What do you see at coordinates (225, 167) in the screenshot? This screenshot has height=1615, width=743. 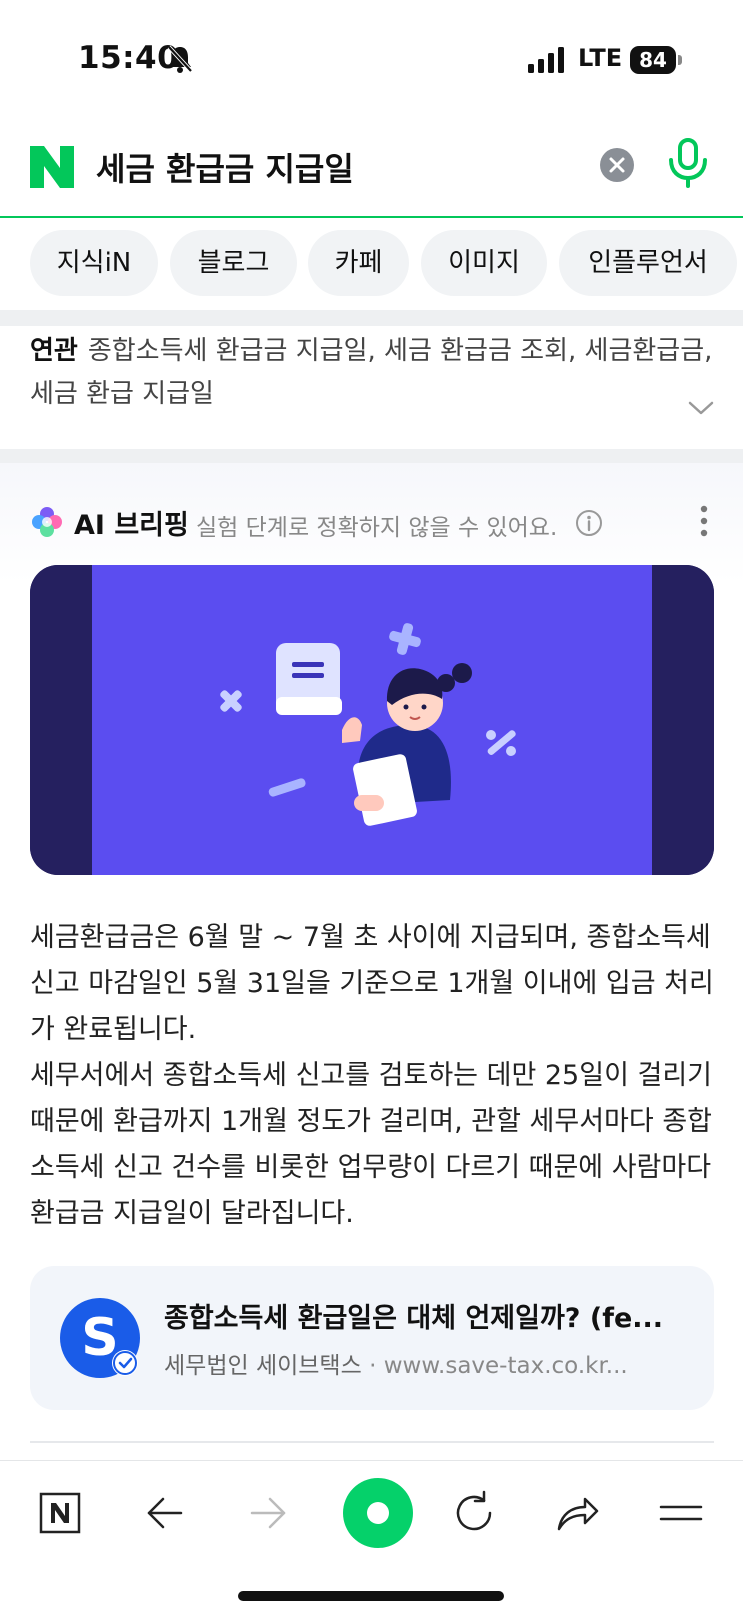 I see `search-input: 세금 환급금 지급일` at bounding box center [225, 167].